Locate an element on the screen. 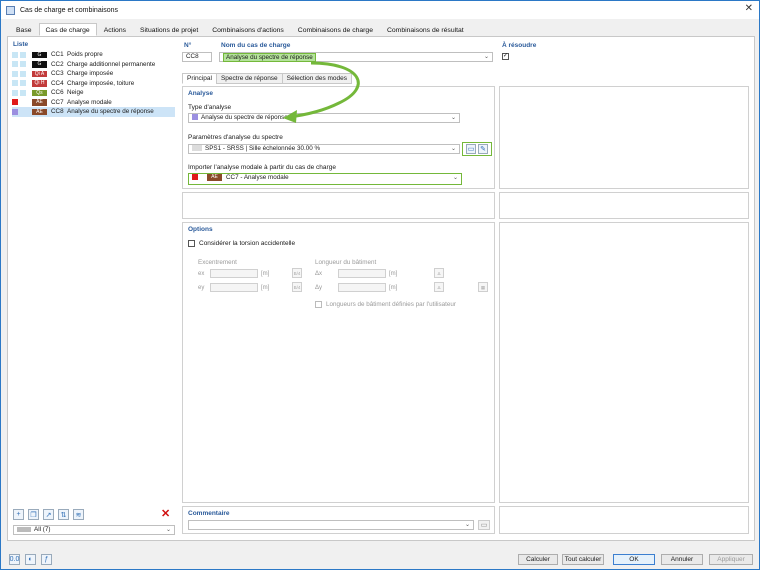 This screenshot has height=570, width=760. dy-unit: [m] is located at coordinates (393, 288).